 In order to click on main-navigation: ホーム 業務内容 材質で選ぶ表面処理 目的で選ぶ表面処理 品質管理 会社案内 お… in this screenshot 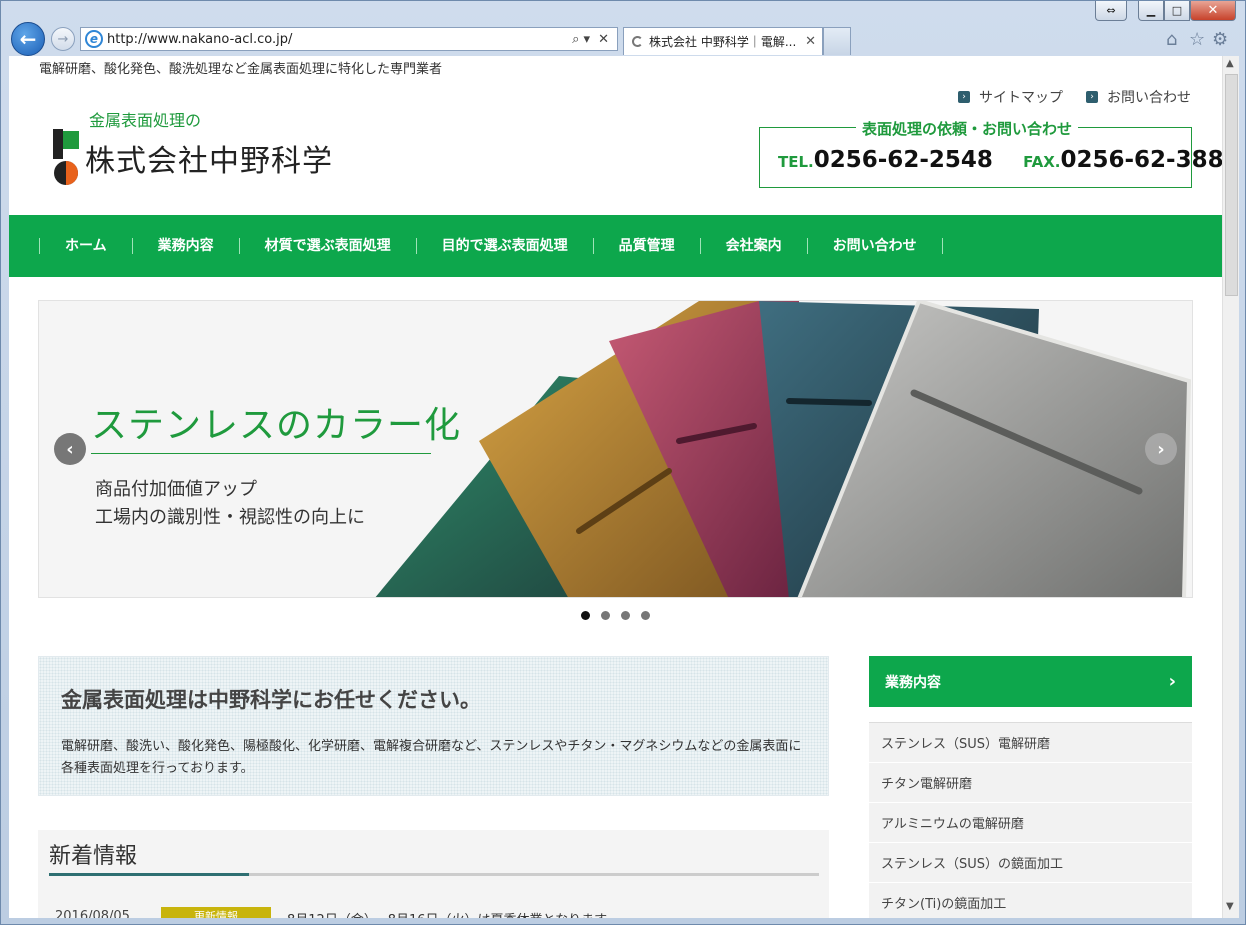, I will do `click(615, 246)`.